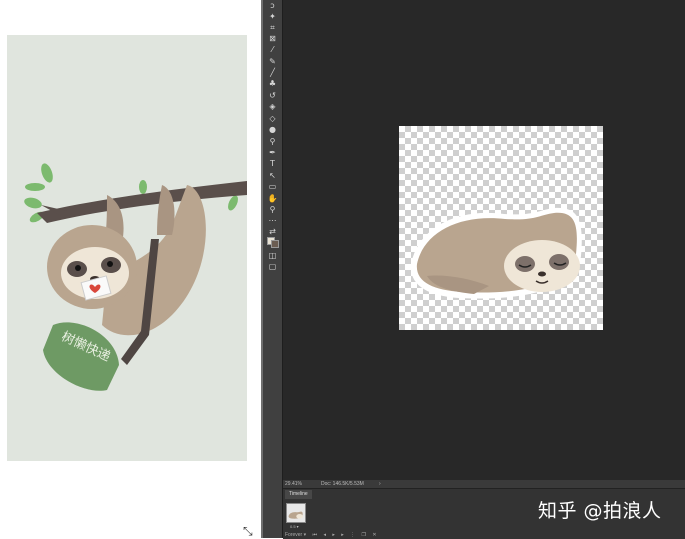 This screenshot has width=685, height=539. Describe the element at coordinates (272, 5) in the screenshot. I see `lasso-icon: ↄ` at that location.